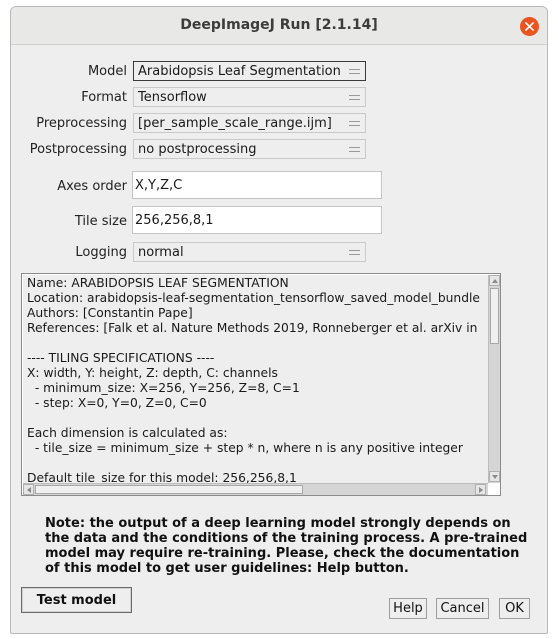 The image size is (558, 639). Describe the element at coordinates (81, 123) in the screenshot. I see `preprocessing-label: Preprocessing` at that location.